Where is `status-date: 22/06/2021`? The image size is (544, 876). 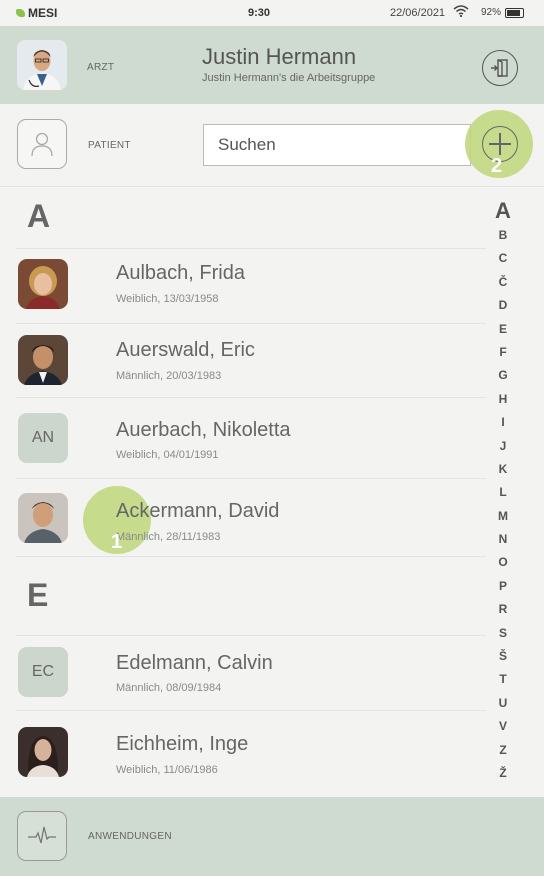 status-date: 22/06/2021 is located at coordinates (418, 13).